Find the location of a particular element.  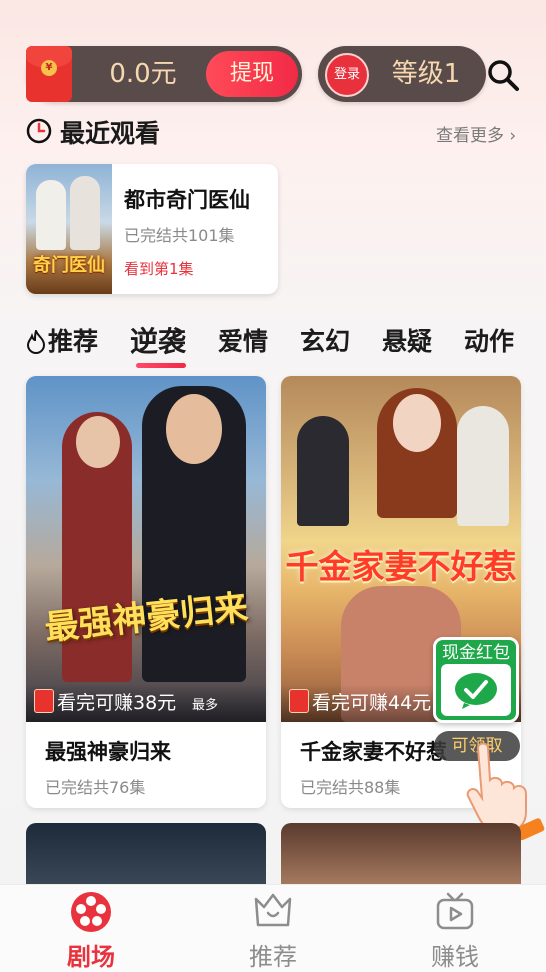

see-more-label: 查看更多 is located at coordinates (470, 136).